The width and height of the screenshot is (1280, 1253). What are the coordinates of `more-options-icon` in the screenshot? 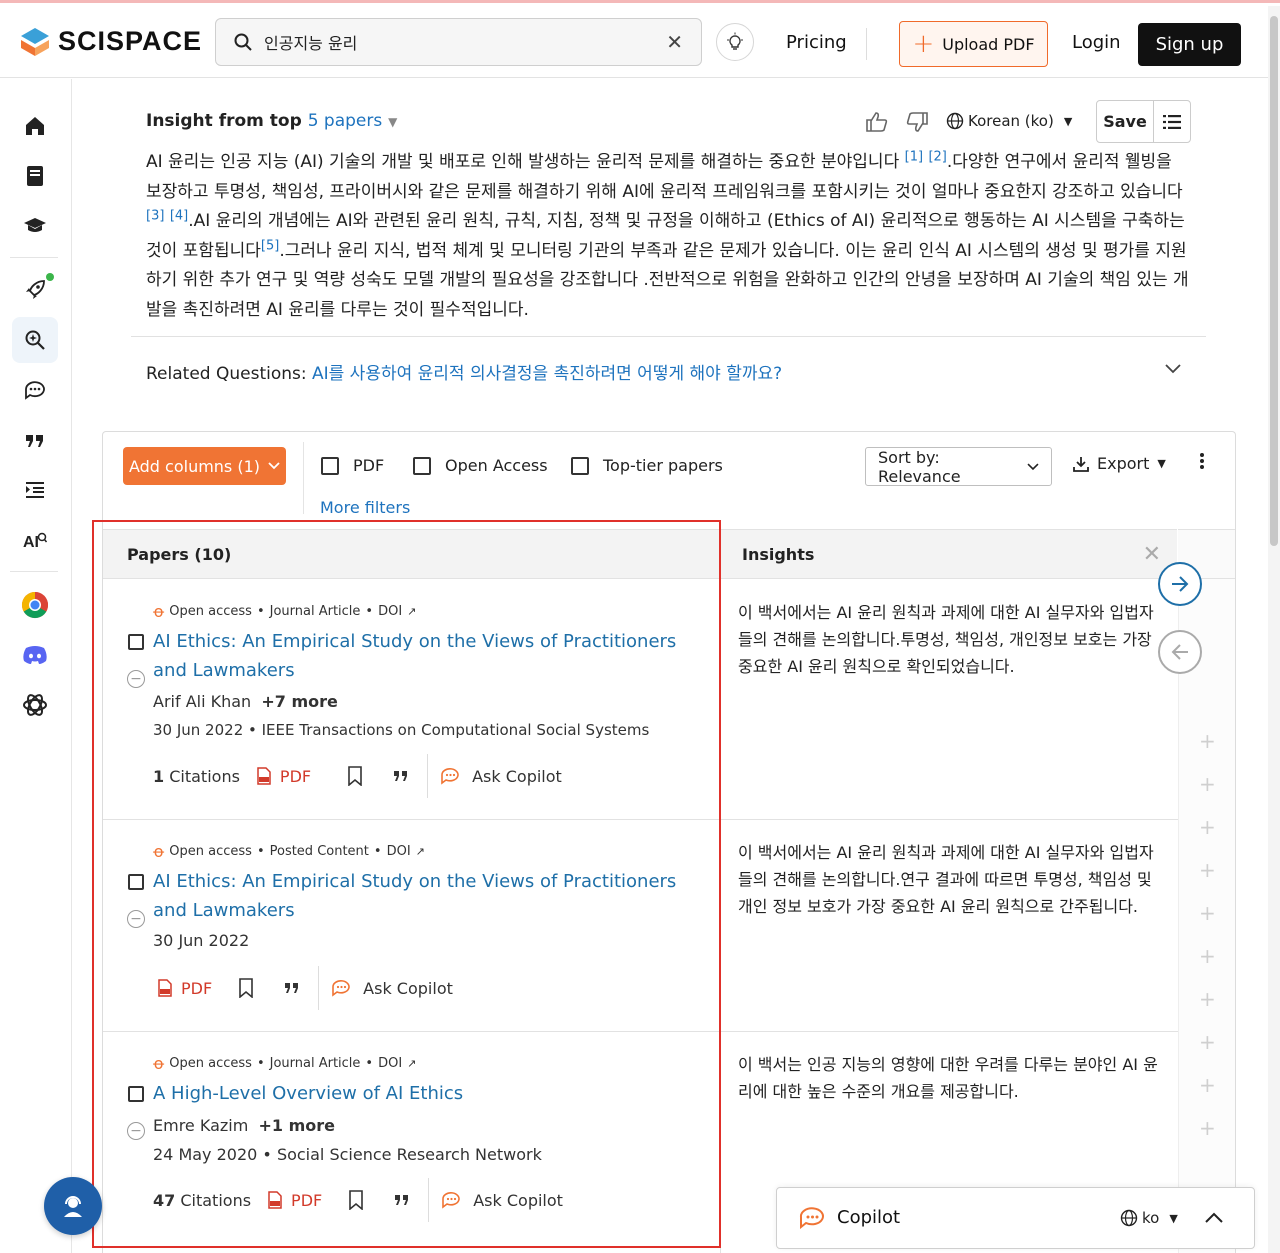 It's located at (1202, 461).